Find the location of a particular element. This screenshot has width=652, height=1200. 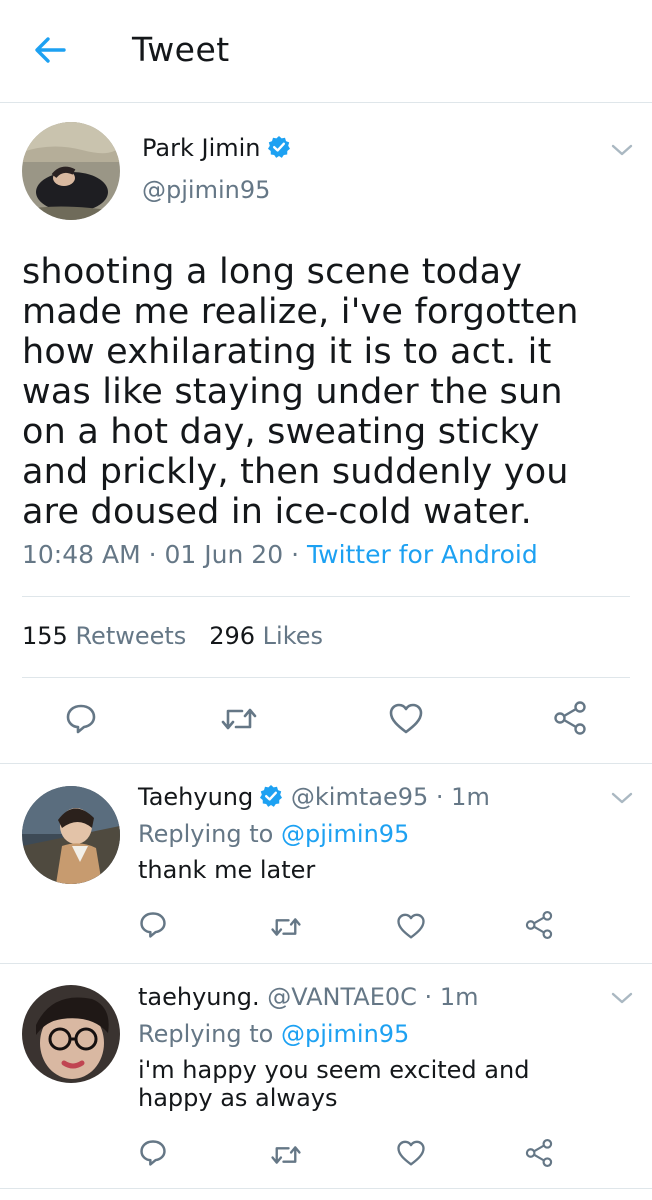

tweet-time: 10:48 AM is located at coordinates (81, 554).